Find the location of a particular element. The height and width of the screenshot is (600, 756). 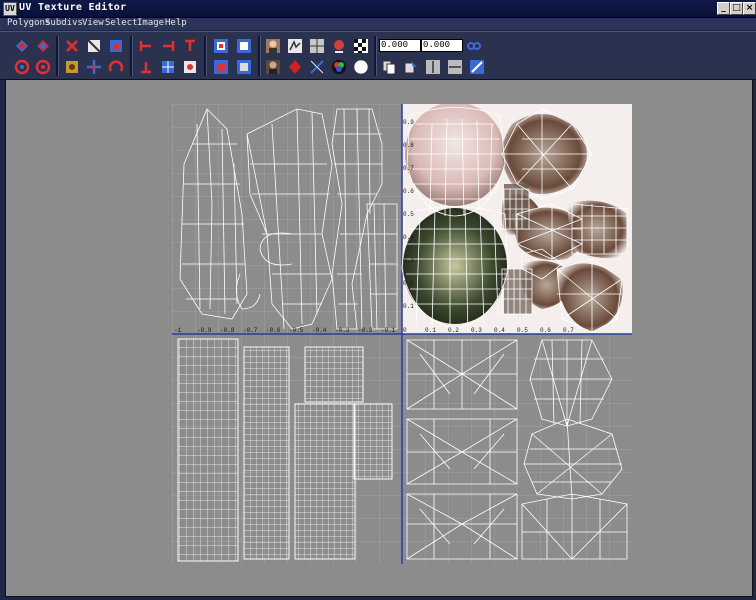

v-tick-label: 0.2 is located at coordinates (408, 283).